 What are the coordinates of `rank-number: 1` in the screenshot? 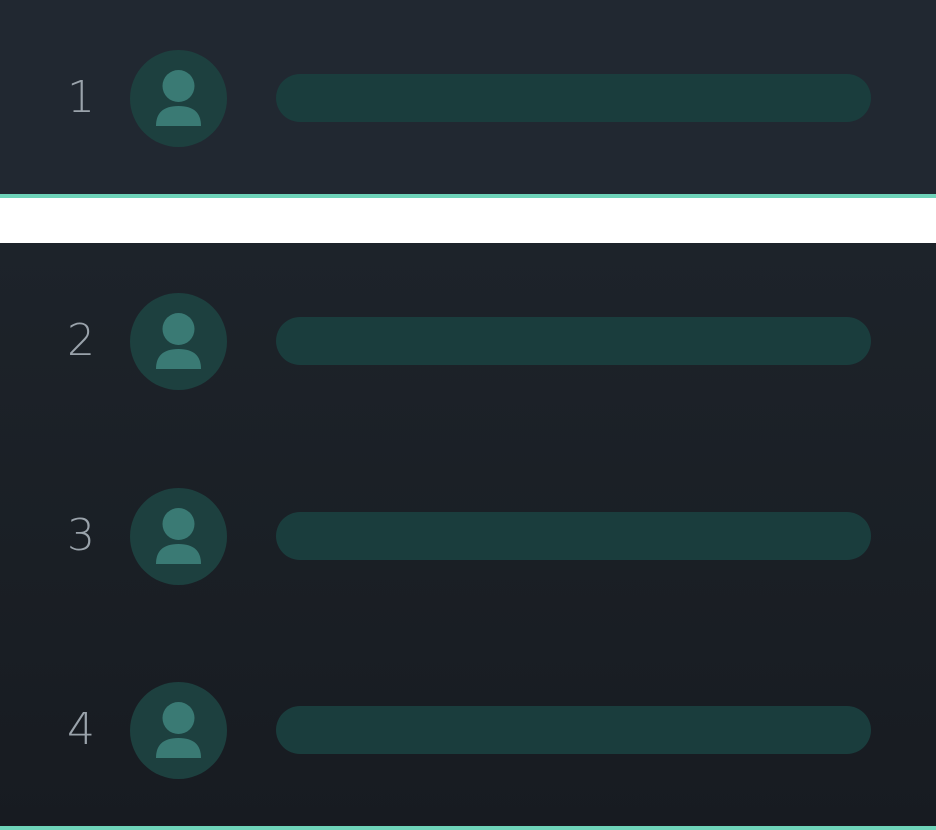 It's located at (81, 97).